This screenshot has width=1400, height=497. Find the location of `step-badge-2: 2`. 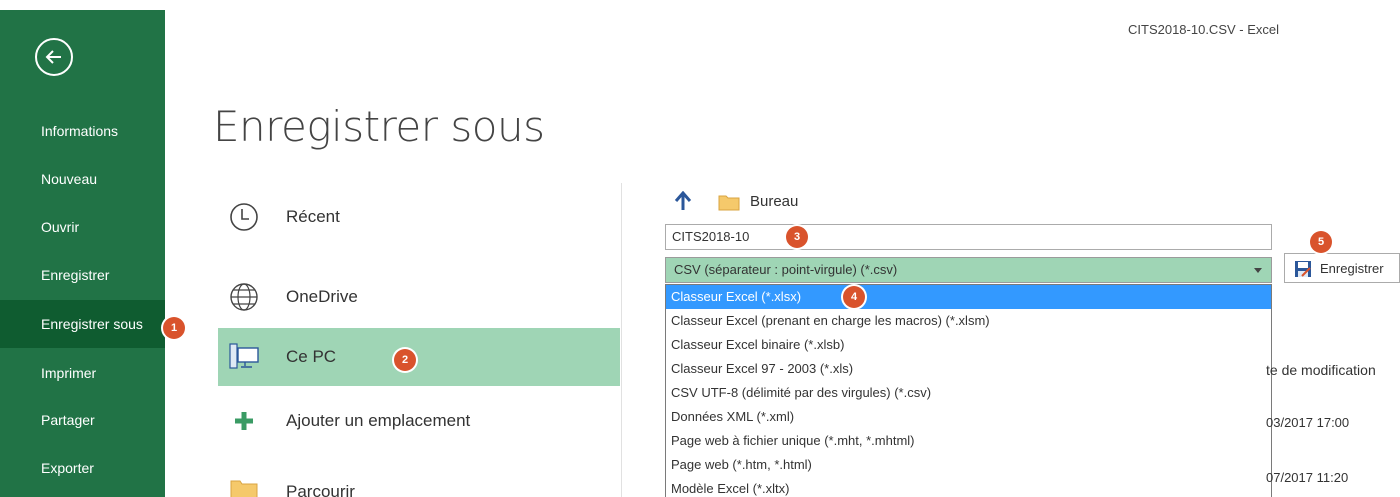

step-badge-2: 2 is located at coordinates (405, 360).